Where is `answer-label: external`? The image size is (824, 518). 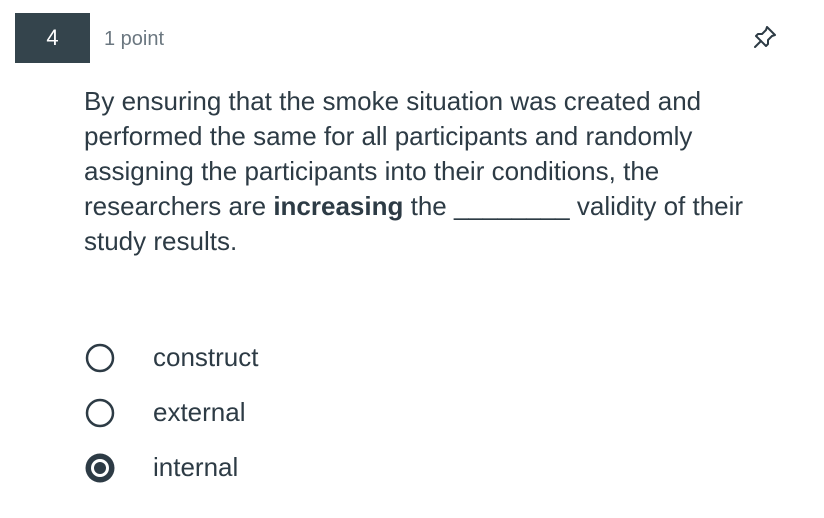 answer-label: external is located at coordinates (199, 412).